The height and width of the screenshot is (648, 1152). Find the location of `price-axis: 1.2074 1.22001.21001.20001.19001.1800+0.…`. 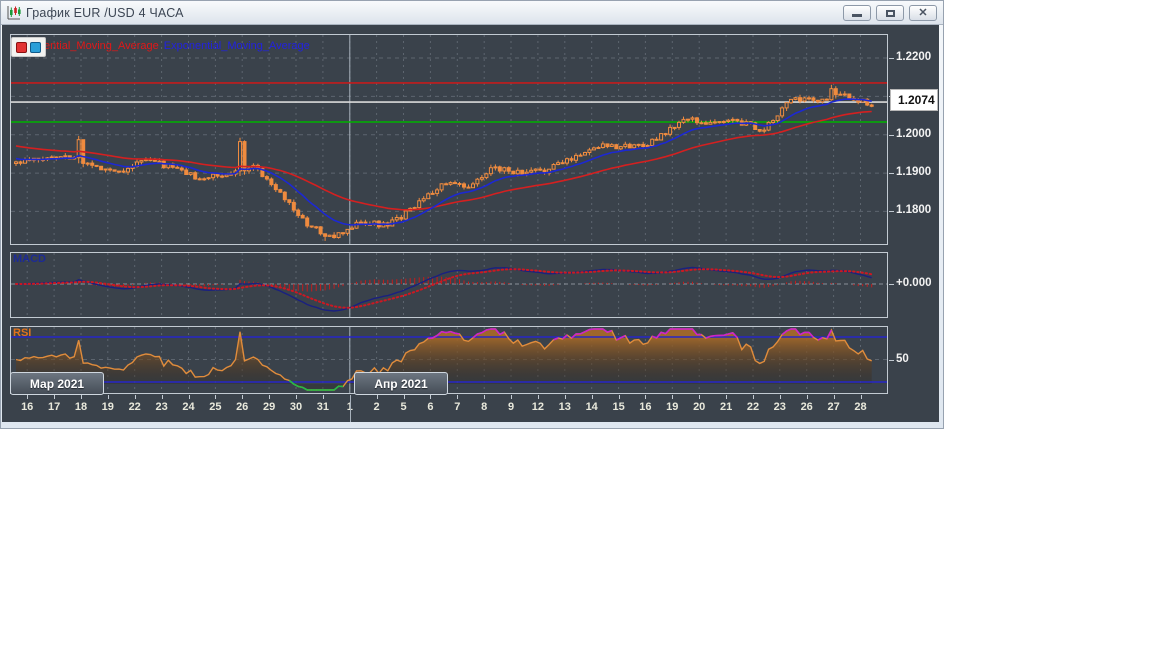

price-axis: 1.2074 1.22001.21001.20001.19001.1800+0.… is located at coordinates (913, 223).